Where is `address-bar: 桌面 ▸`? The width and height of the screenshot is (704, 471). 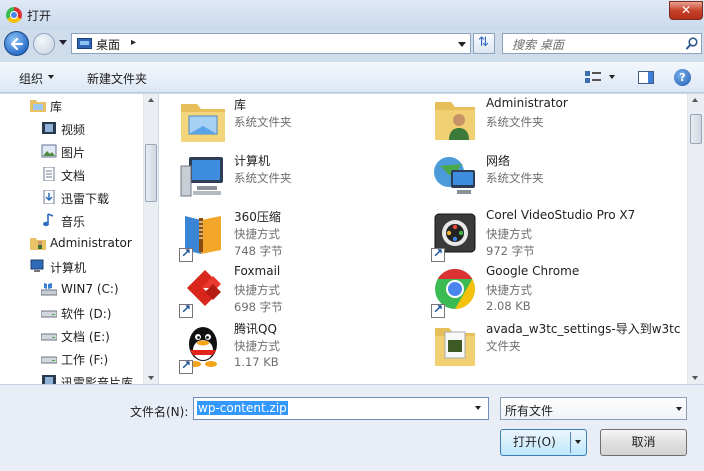 address-bar: 桌面 ▸ is located at coordinates (271, 43).